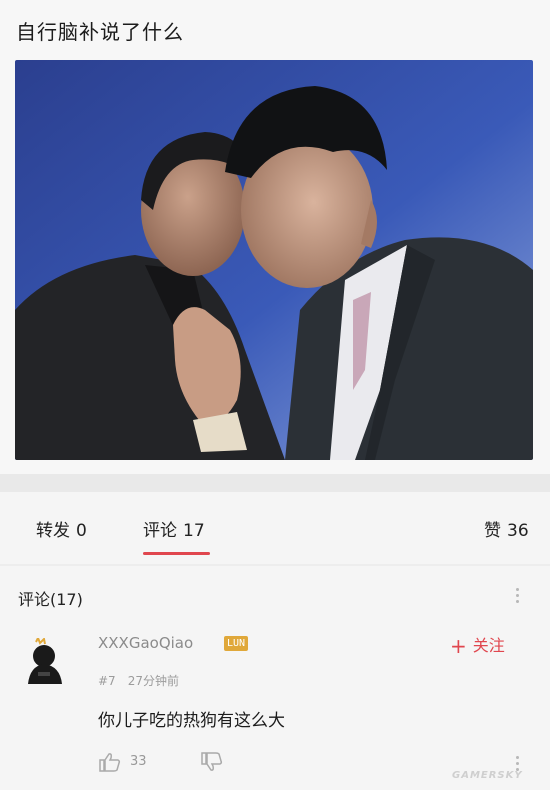 The width and height of the screenshot is (550, 790). I want to click on repost-tab: 转发 0, so click(61, 528).